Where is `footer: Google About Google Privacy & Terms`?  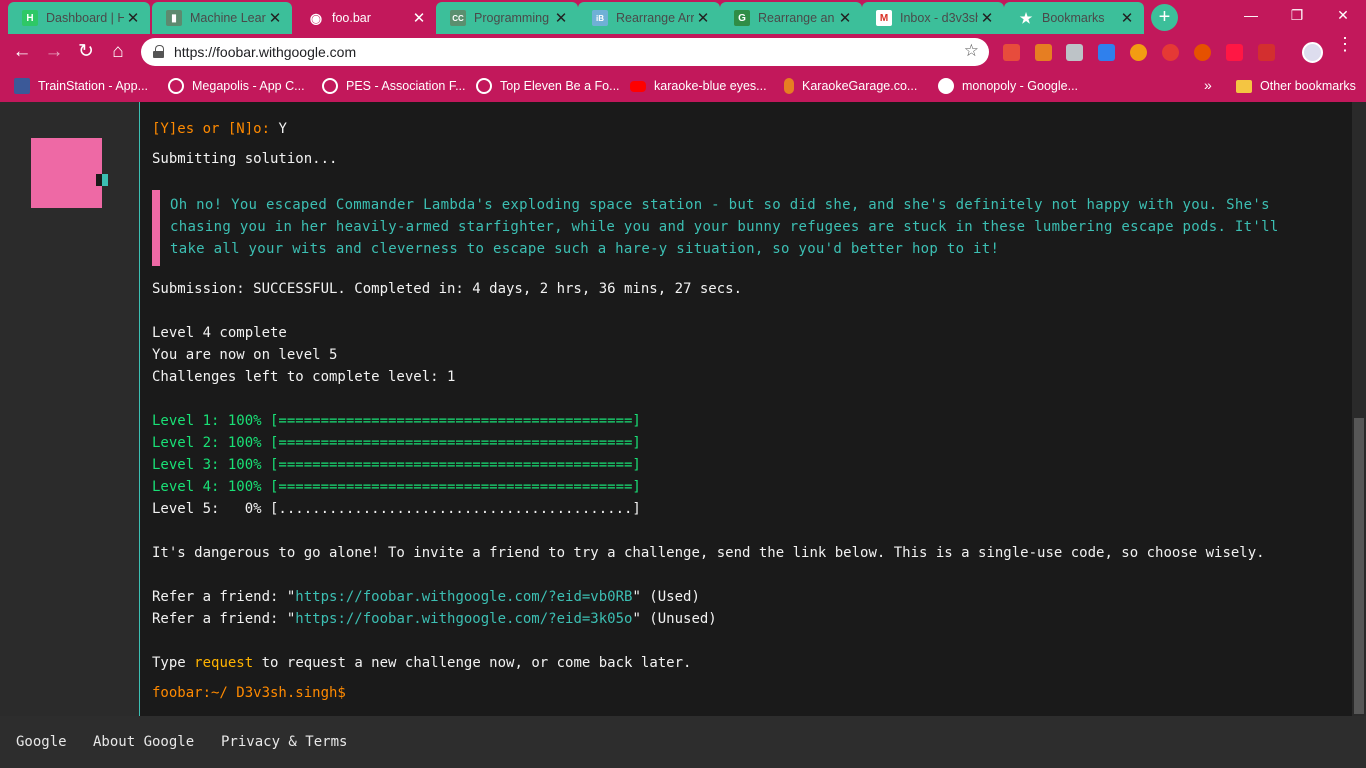 footer: Google About Google Privacy & Terms is located at coordinates (683, 742).